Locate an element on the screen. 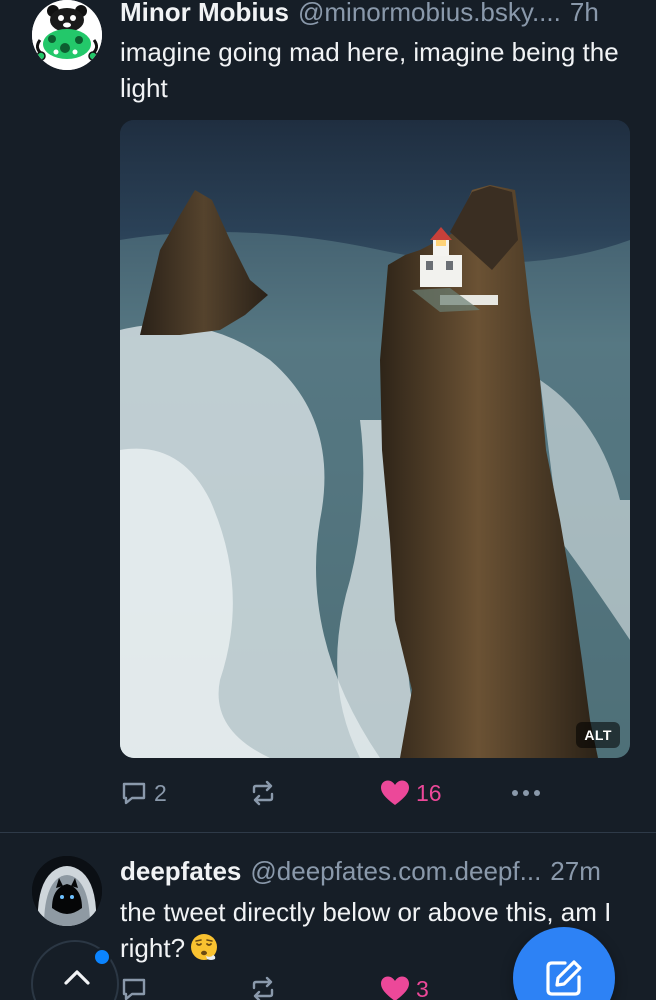  alt-text-badge: ALT is located at coordinates (598, 735).